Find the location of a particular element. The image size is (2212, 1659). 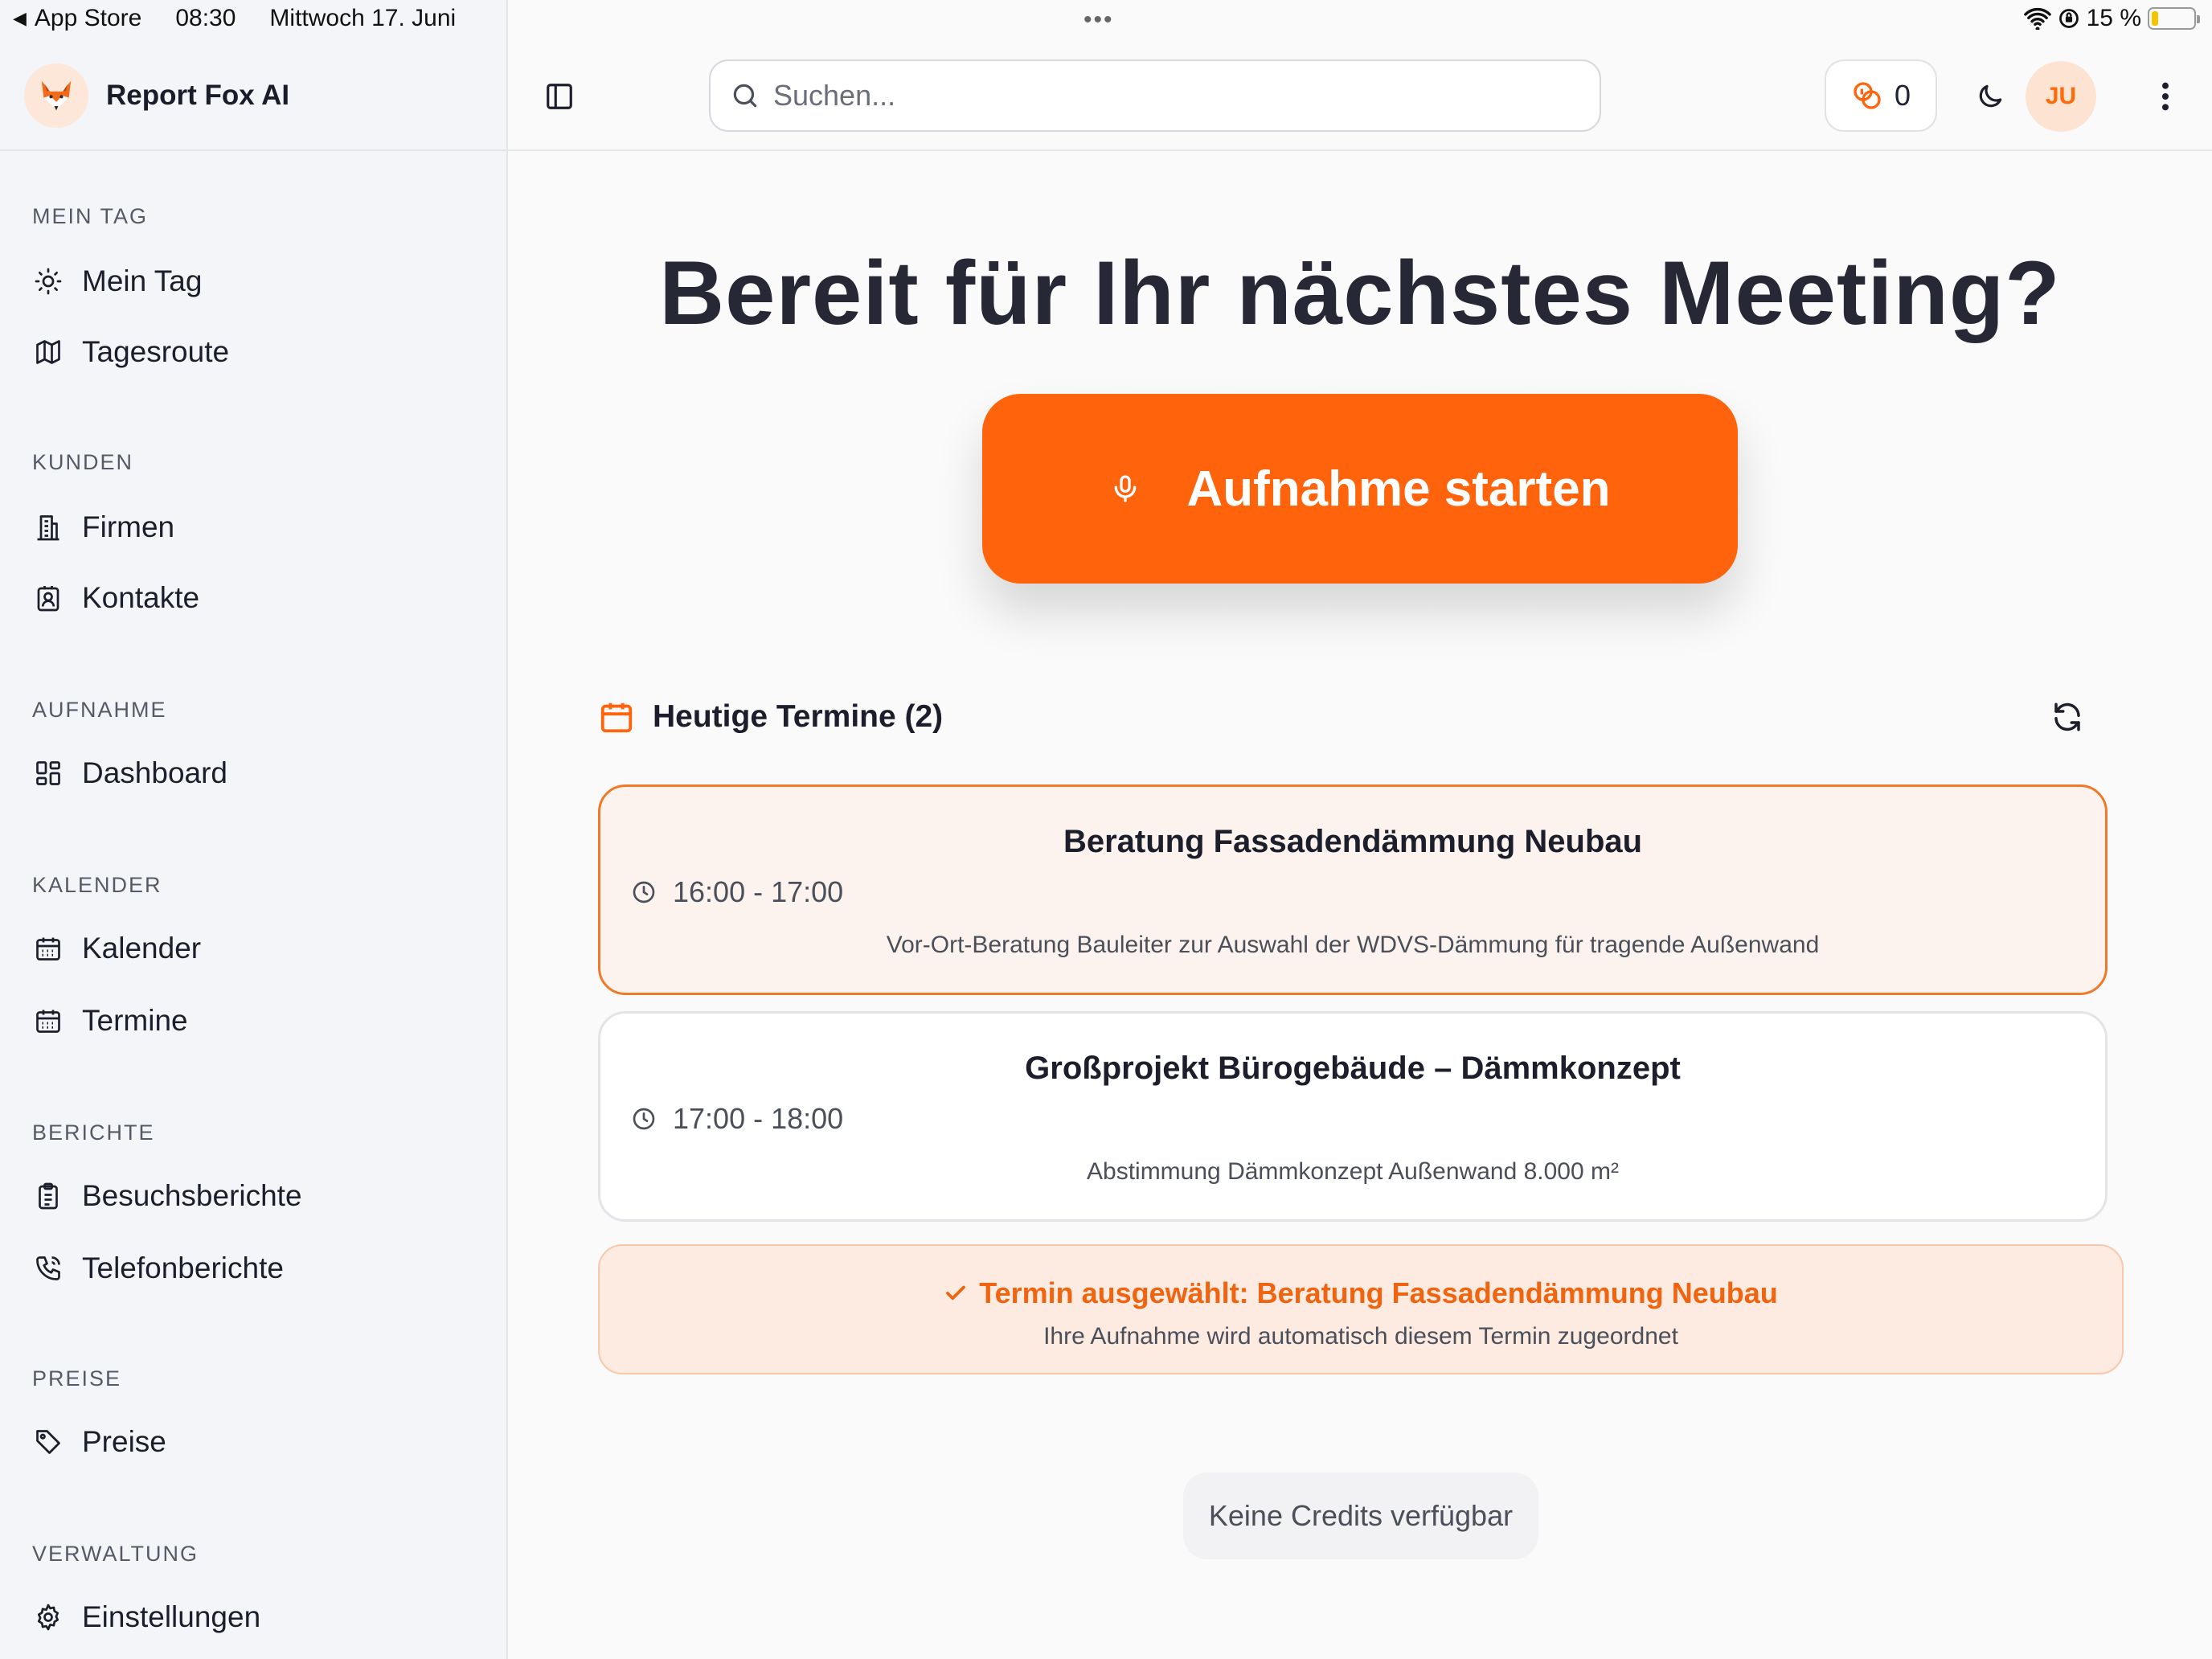

check-icon is located at coordinates (956, 1293).